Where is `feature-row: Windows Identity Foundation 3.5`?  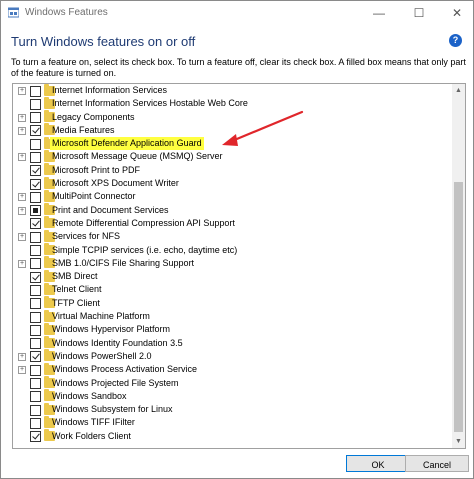 feature-row: Windows Identity Foundation 3.5 is located at coordinates (232, 343).